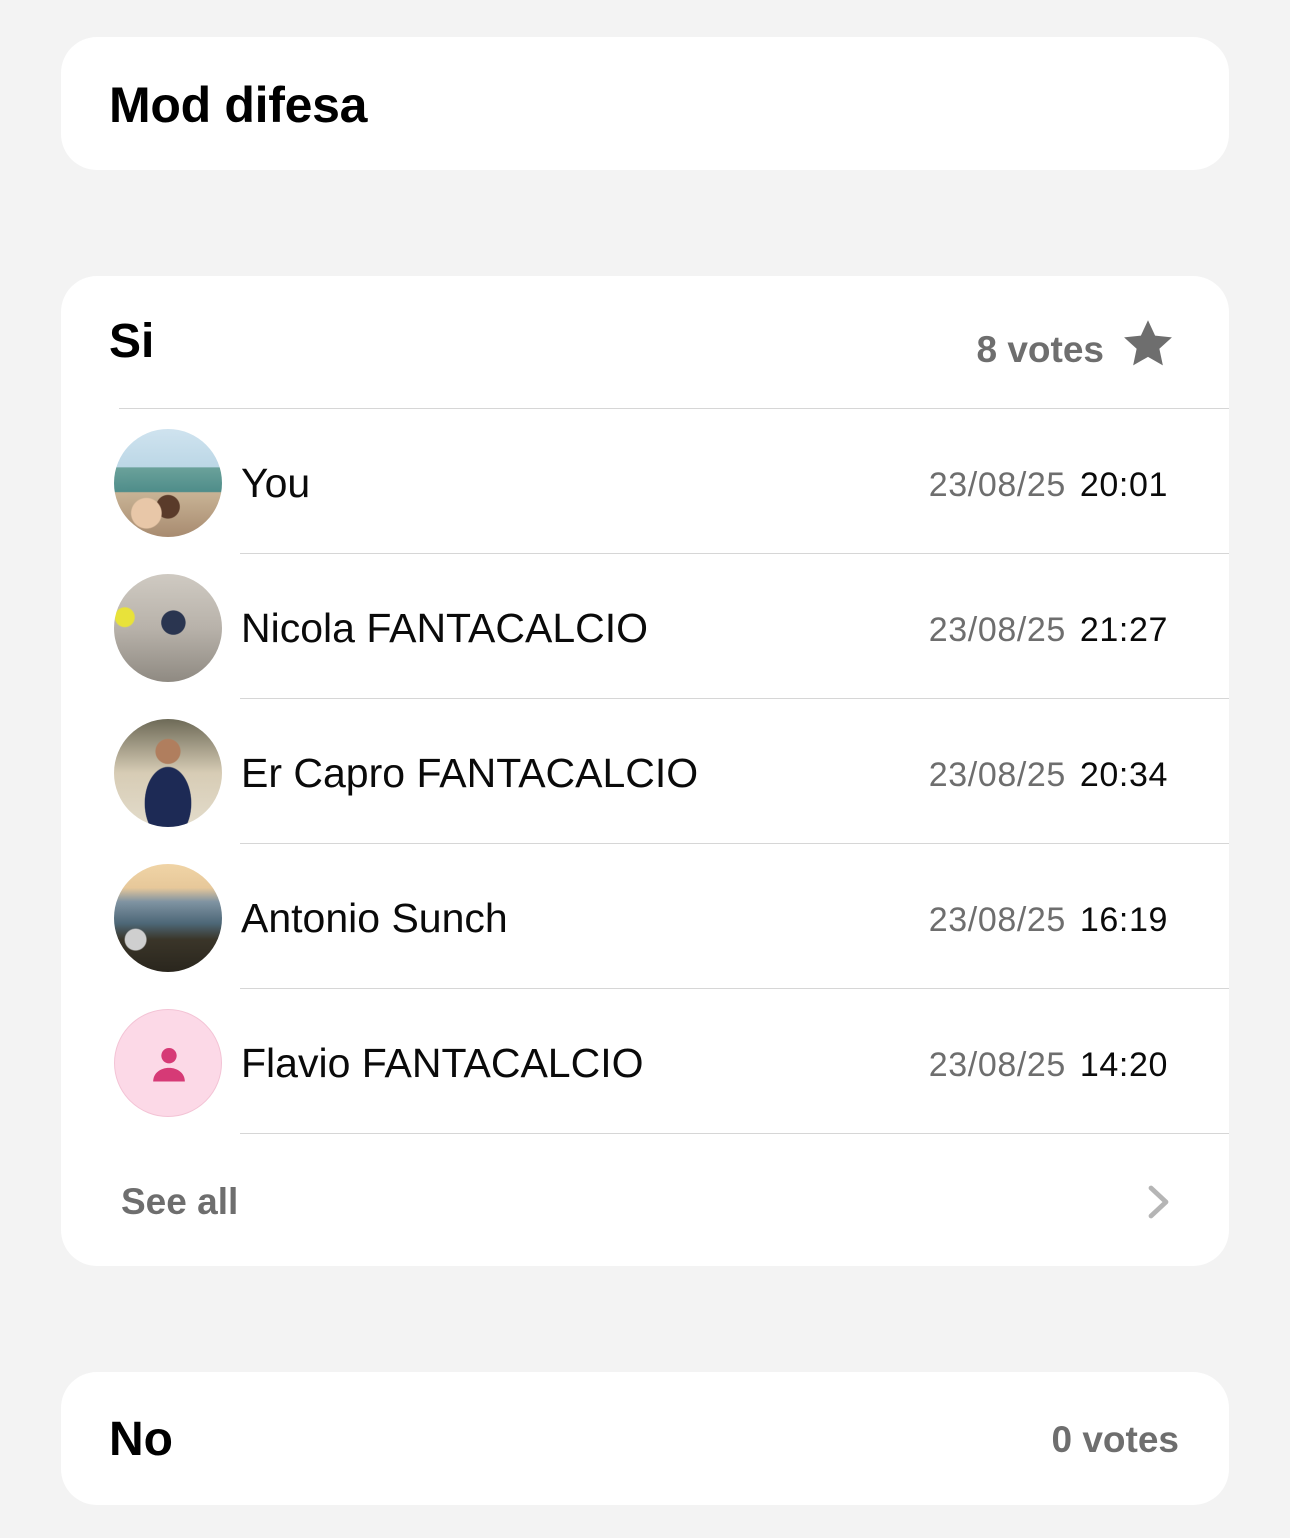  Describe the element at coordinates (445, 628) in the screenshot. I see `voter-name: Nicola FANTACALCIO` at that location.